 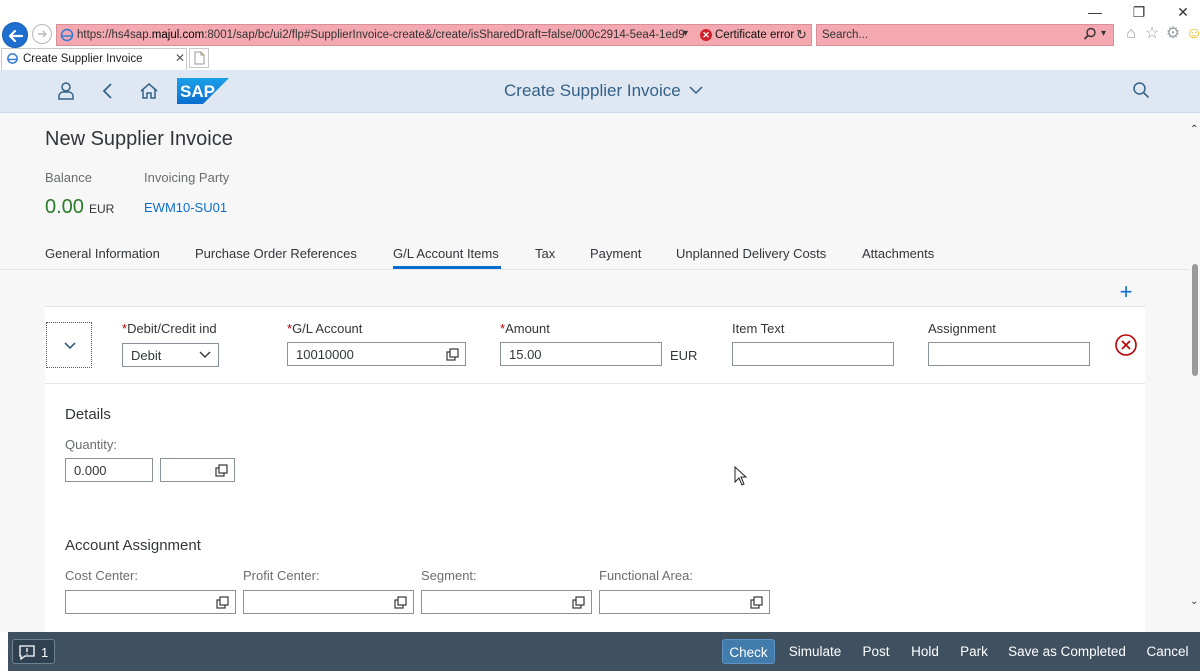 What do you see at coordinates (187, 177) in the screenshot?
I see `invoicing-party-label: Invoicing Party` at bounding box center [187, 177].